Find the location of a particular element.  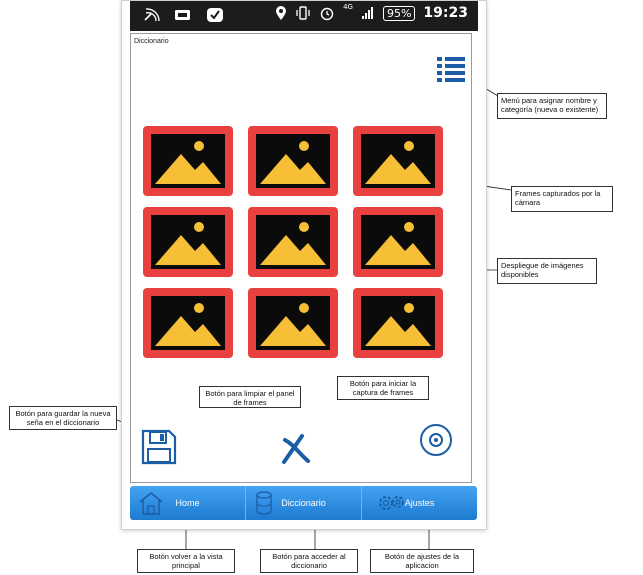

callout-home: Botón volver a la vista principal is located at coordinates (186, 561).